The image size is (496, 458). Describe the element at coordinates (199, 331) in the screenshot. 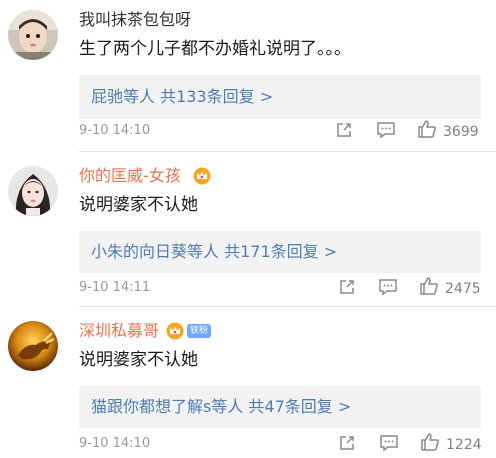

I see `fans-badge: 铁粉` at that location.